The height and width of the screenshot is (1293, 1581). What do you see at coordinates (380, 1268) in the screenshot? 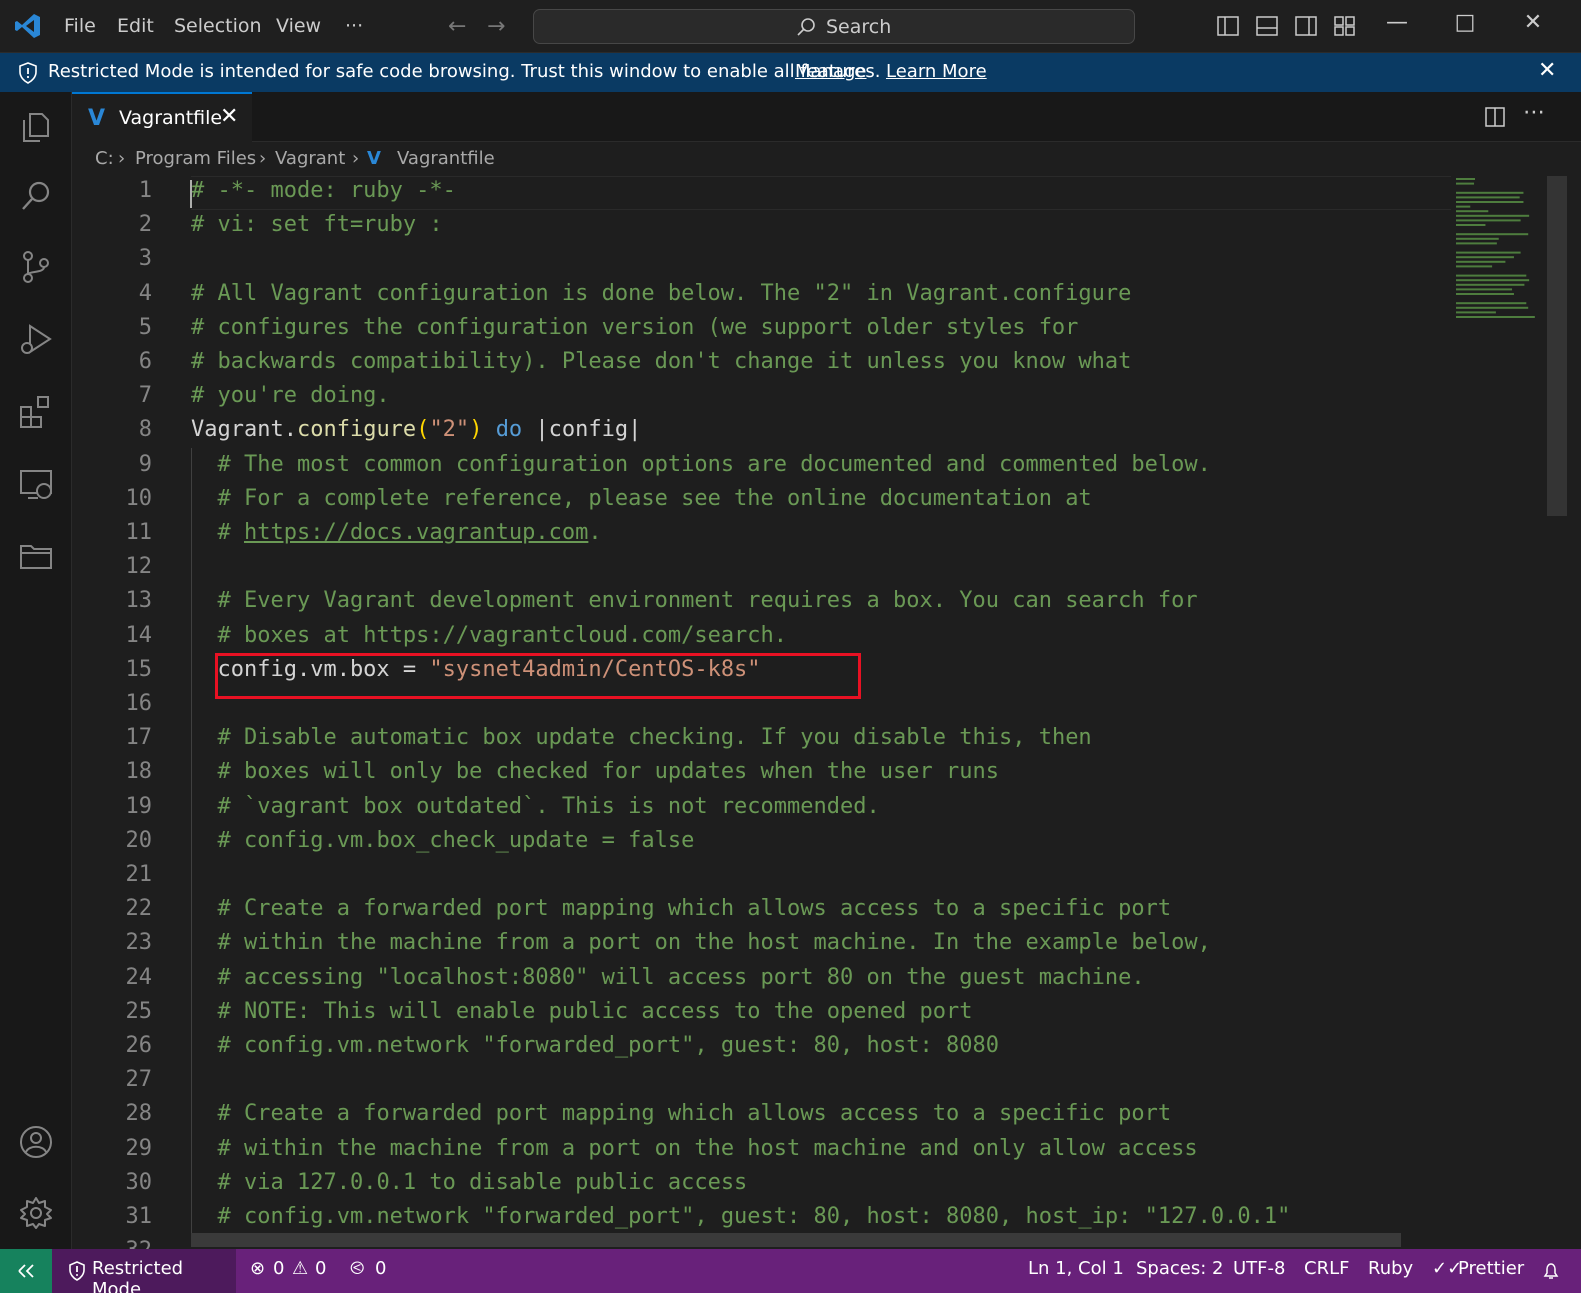
I see `ports-count: 0` at bounding box center [380, 1268].